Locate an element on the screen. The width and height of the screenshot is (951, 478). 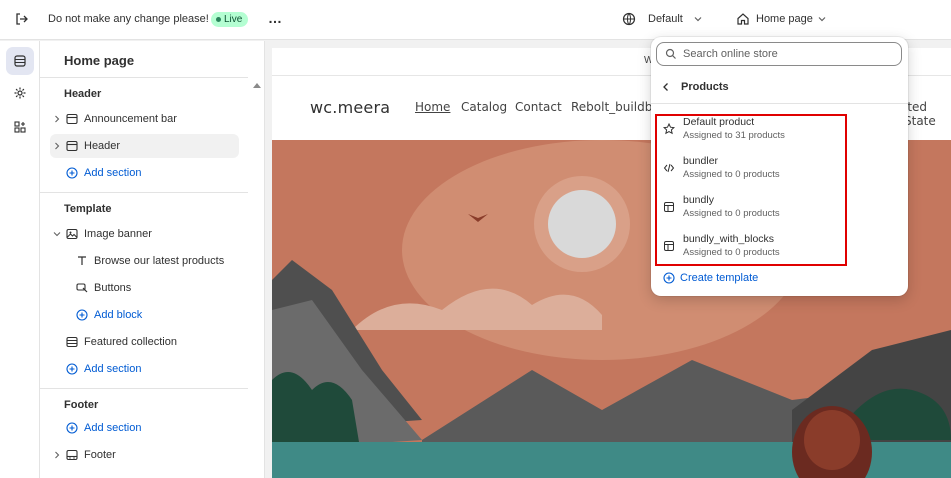
theme-selector: Default is located at coordinates (662, 19).